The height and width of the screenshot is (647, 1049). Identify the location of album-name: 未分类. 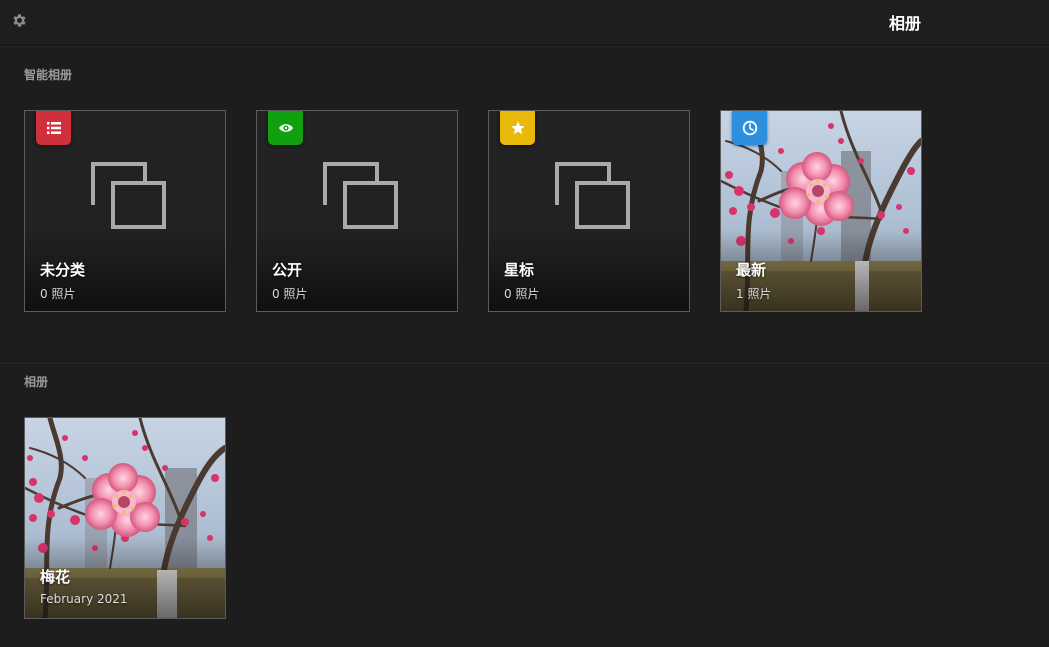
(63, 270).